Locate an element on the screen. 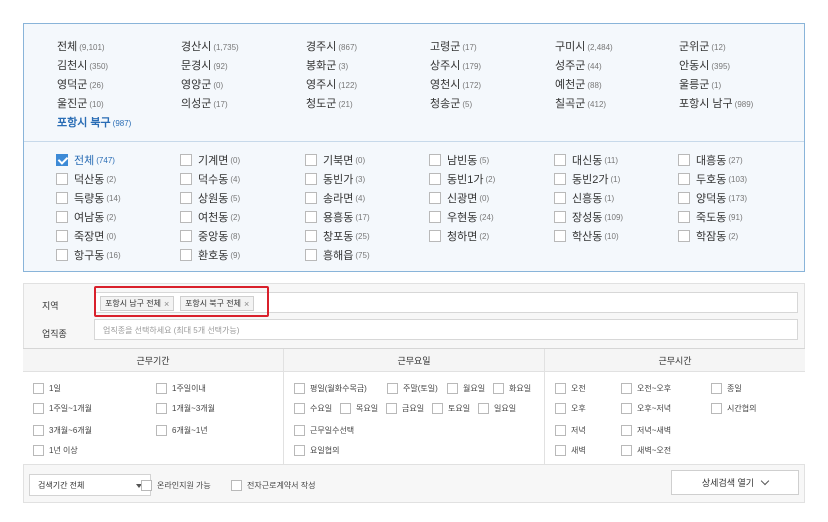 The width and height of the screenshot is (828, 522). day-option: 토요일 is located at coordinates (451, 408).